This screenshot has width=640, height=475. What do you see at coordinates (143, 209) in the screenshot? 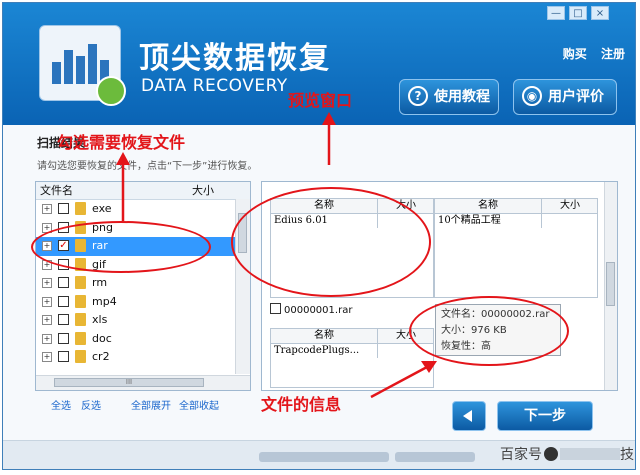
I see `file-type-row: + exe` at bounding box center [143, 209].